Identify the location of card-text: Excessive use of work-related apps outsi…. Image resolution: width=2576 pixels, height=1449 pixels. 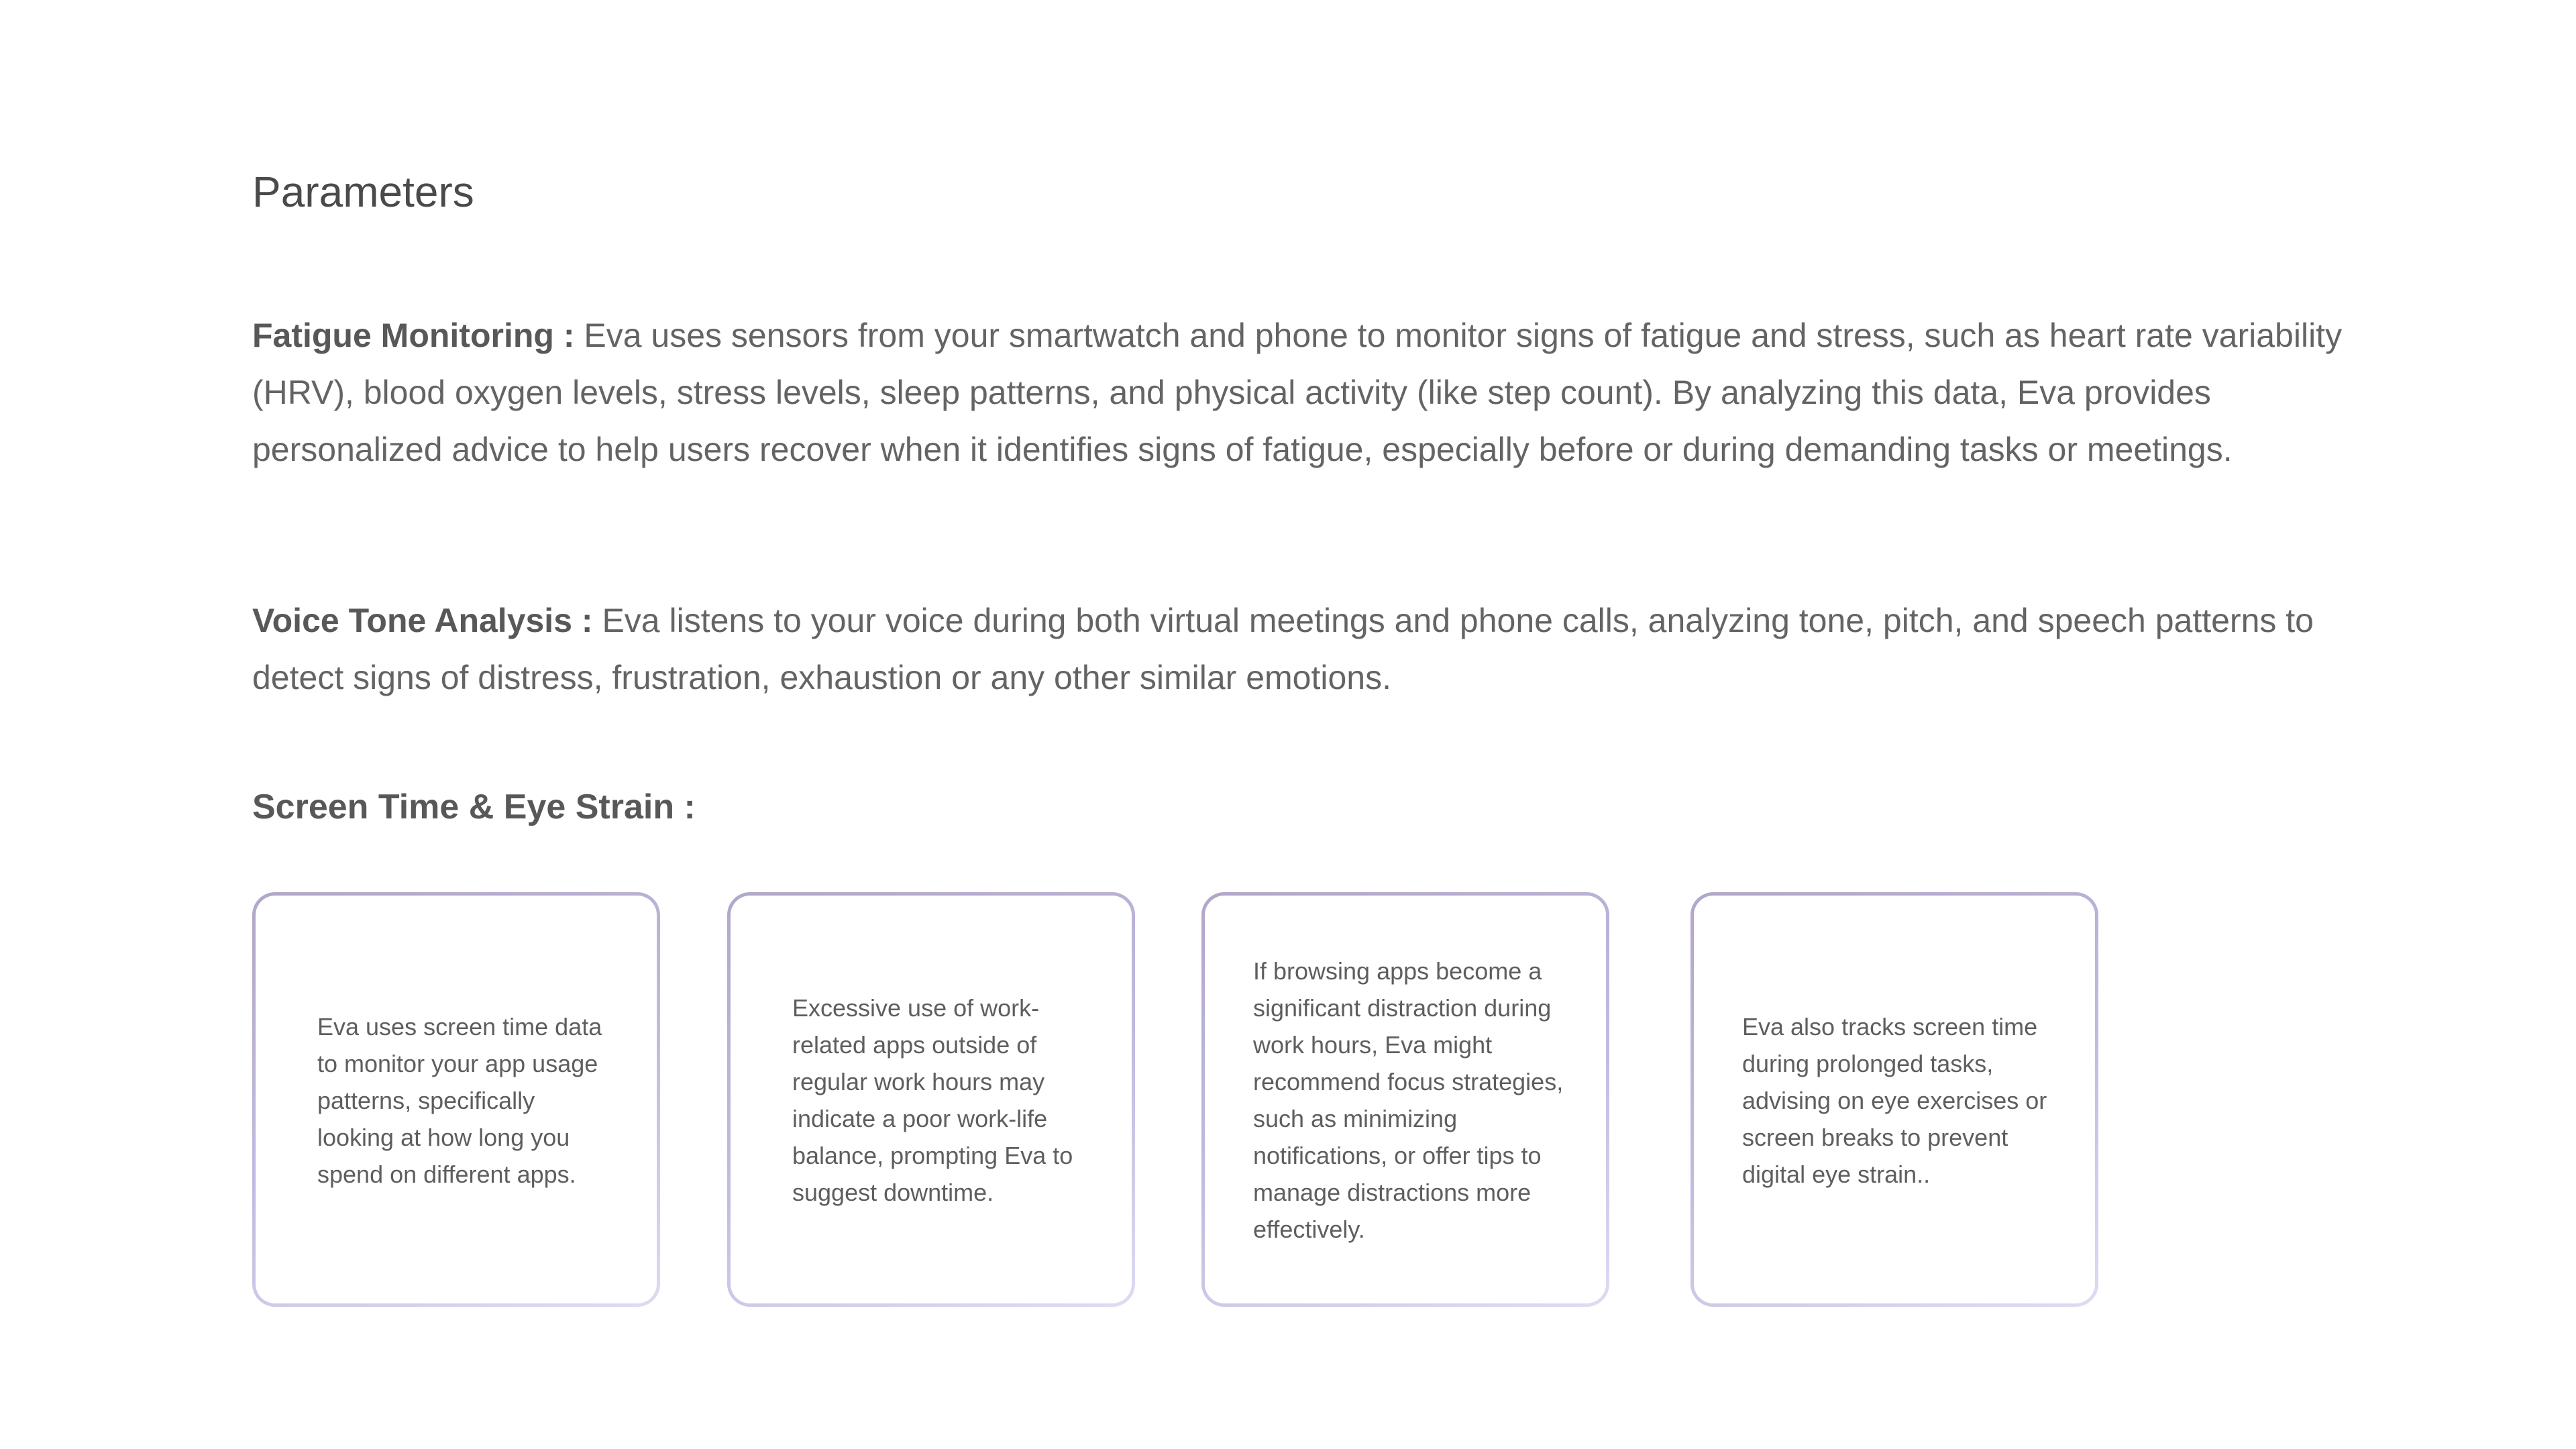
(932, 1100).